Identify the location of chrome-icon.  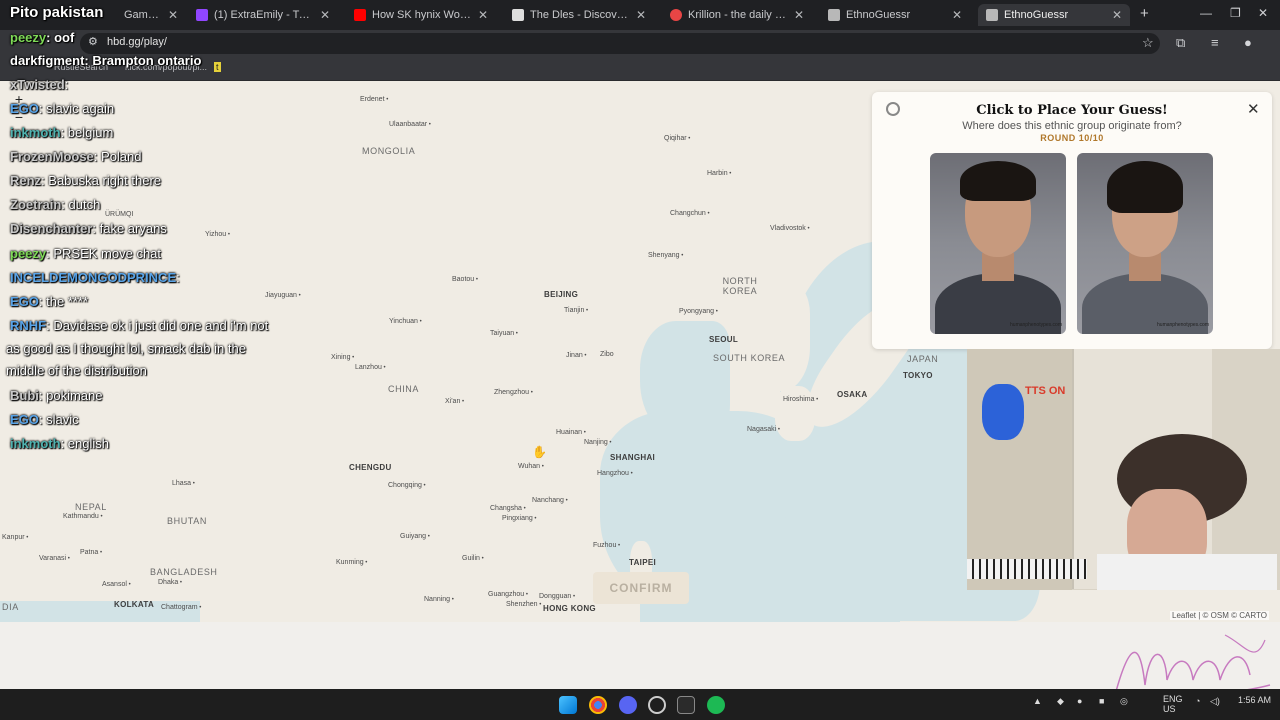
(598, 705).